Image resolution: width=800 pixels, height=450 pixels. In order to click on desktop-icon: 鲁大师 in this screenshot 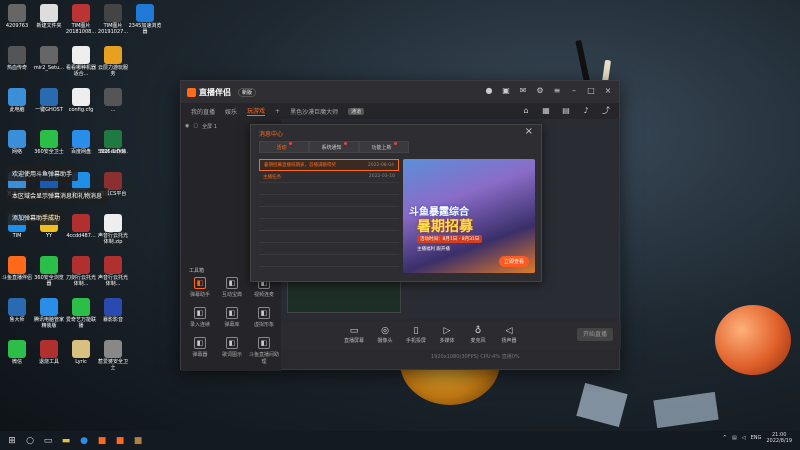, I will do `click(17, 311)`.